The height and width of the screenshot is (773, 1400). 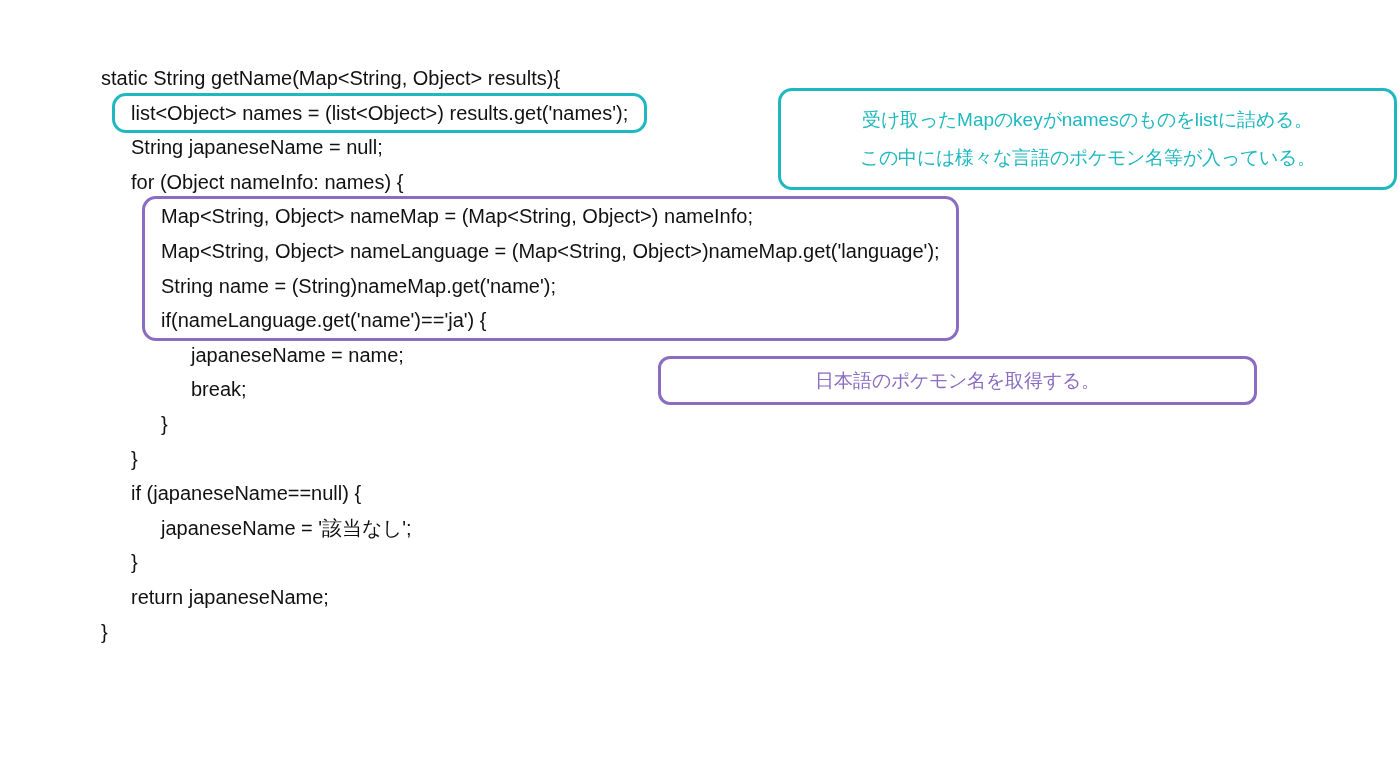 What do you see at coordinates (219, 390) in the screenshot?
I see `code-line: break;` at bounding box center [219, 390].